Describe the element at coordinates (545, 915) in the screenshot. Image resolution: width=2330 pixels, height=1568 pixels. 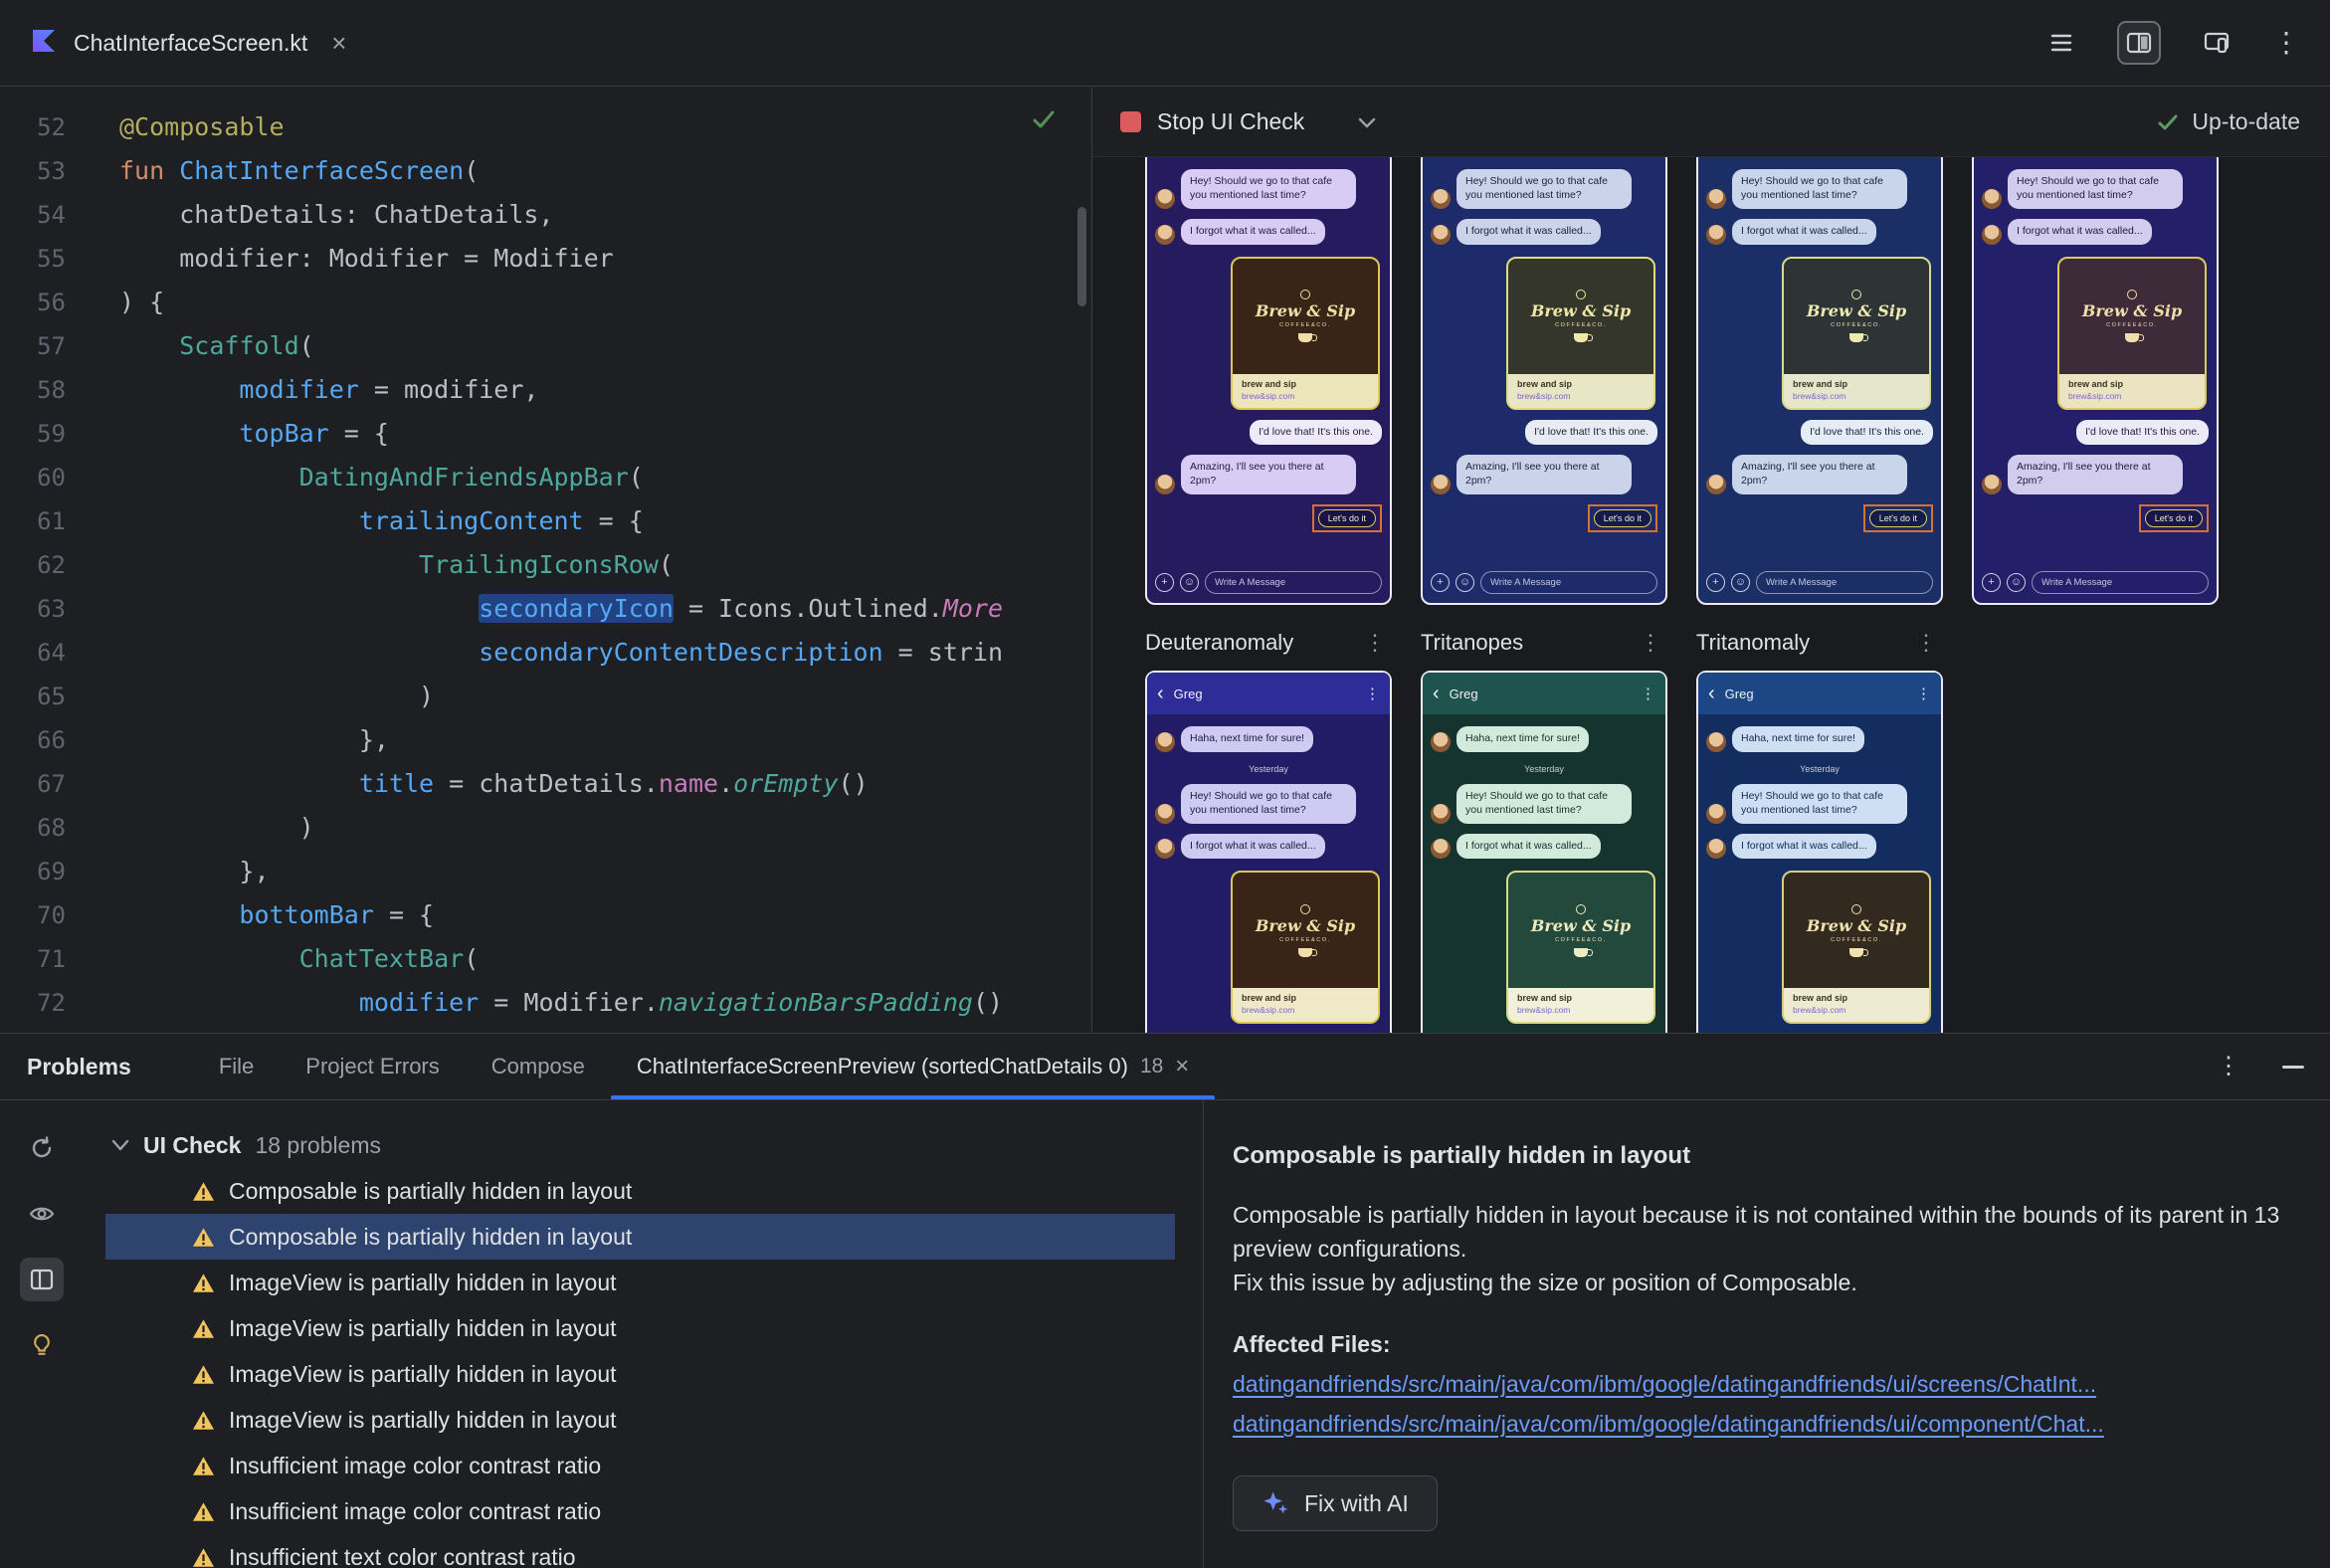
I see `code-line: 70 bottomBar = {` at that location.